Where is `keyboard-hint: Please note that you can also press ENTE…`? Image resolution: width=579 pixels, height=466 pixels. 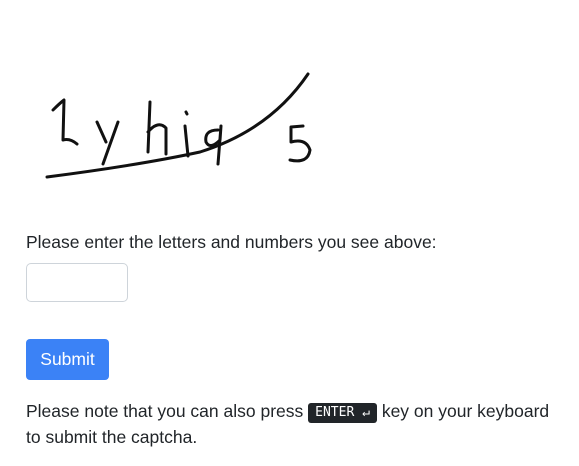
keyboard-hint: Please note that you can also press ENTE… is located at coordinates (296, 424).